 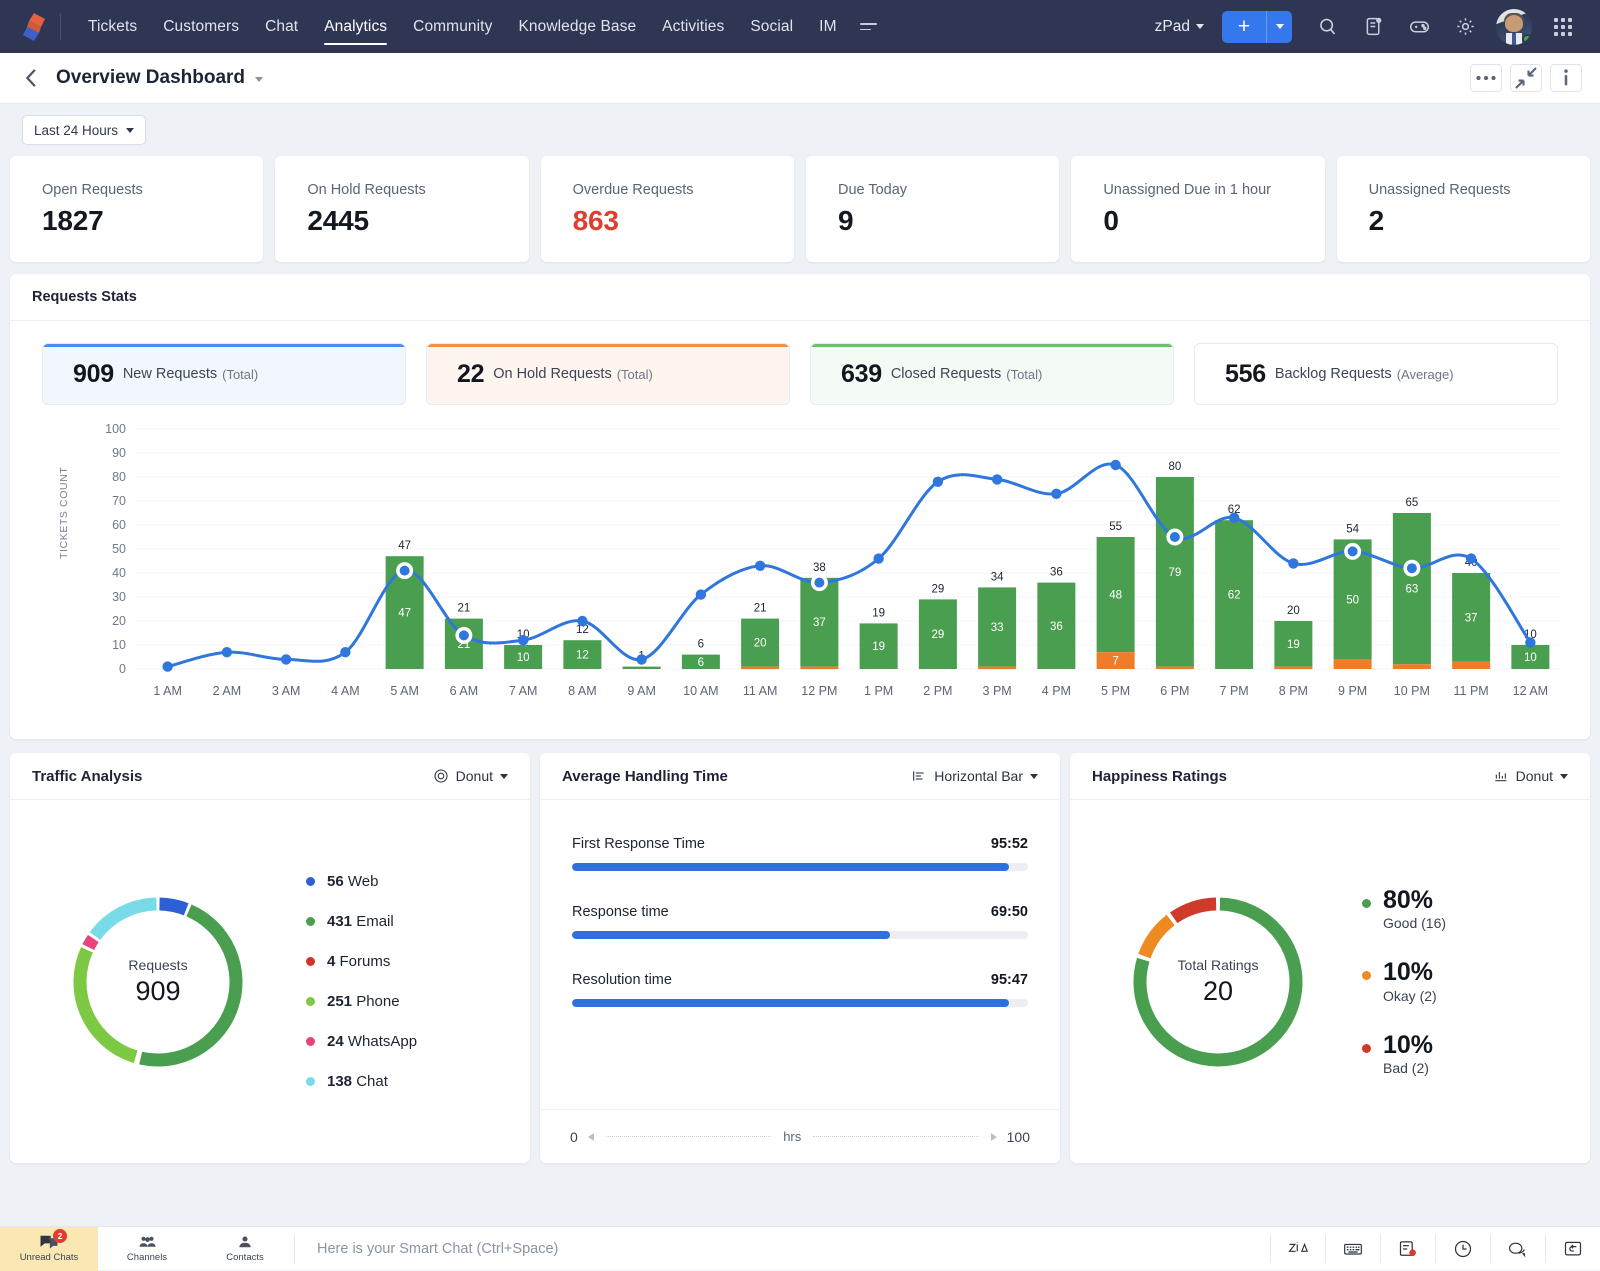 What do you see at coordinates (878, 691) in the screenshot?
I see `svg-text: 1 PM` at bounding box center [878, 691].